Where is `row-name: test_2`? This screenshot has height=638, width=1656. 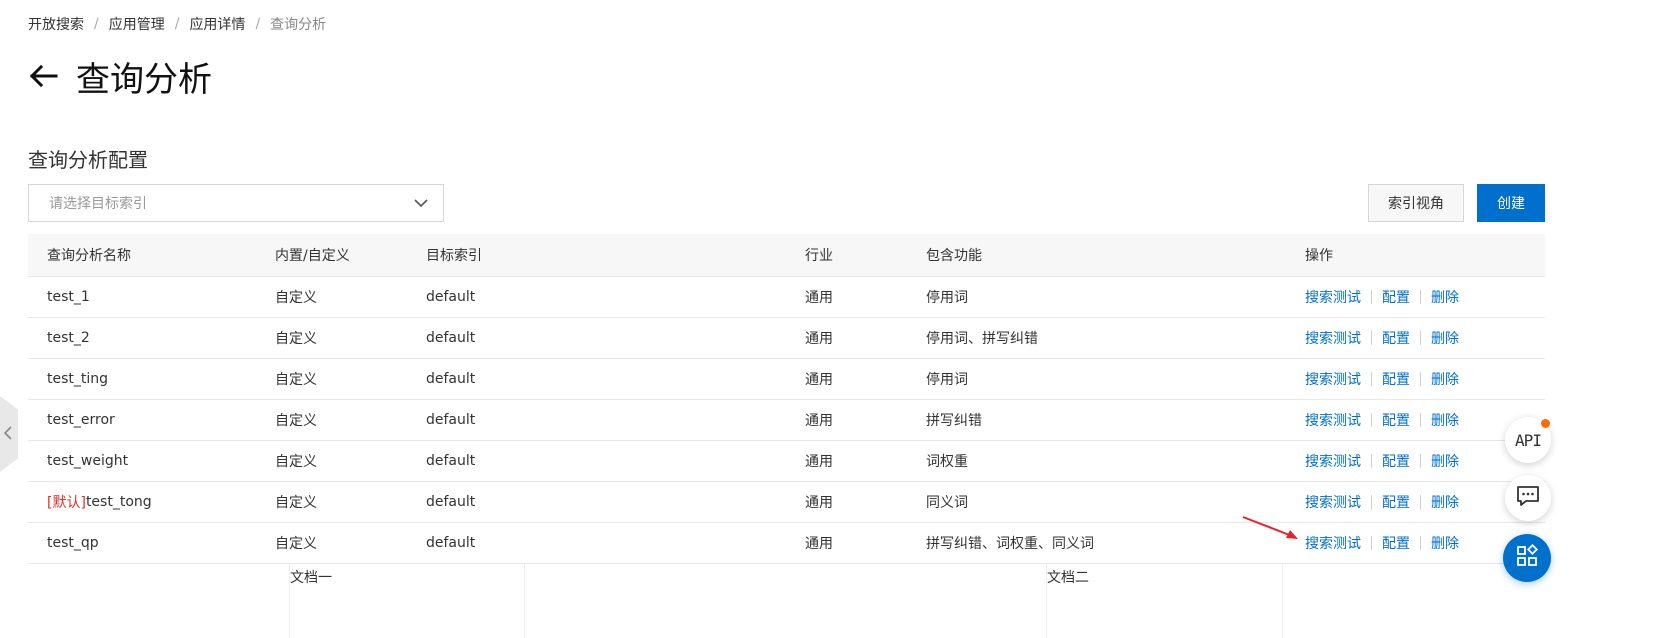 row-name: test_2 is located at coordinates (68, 338).